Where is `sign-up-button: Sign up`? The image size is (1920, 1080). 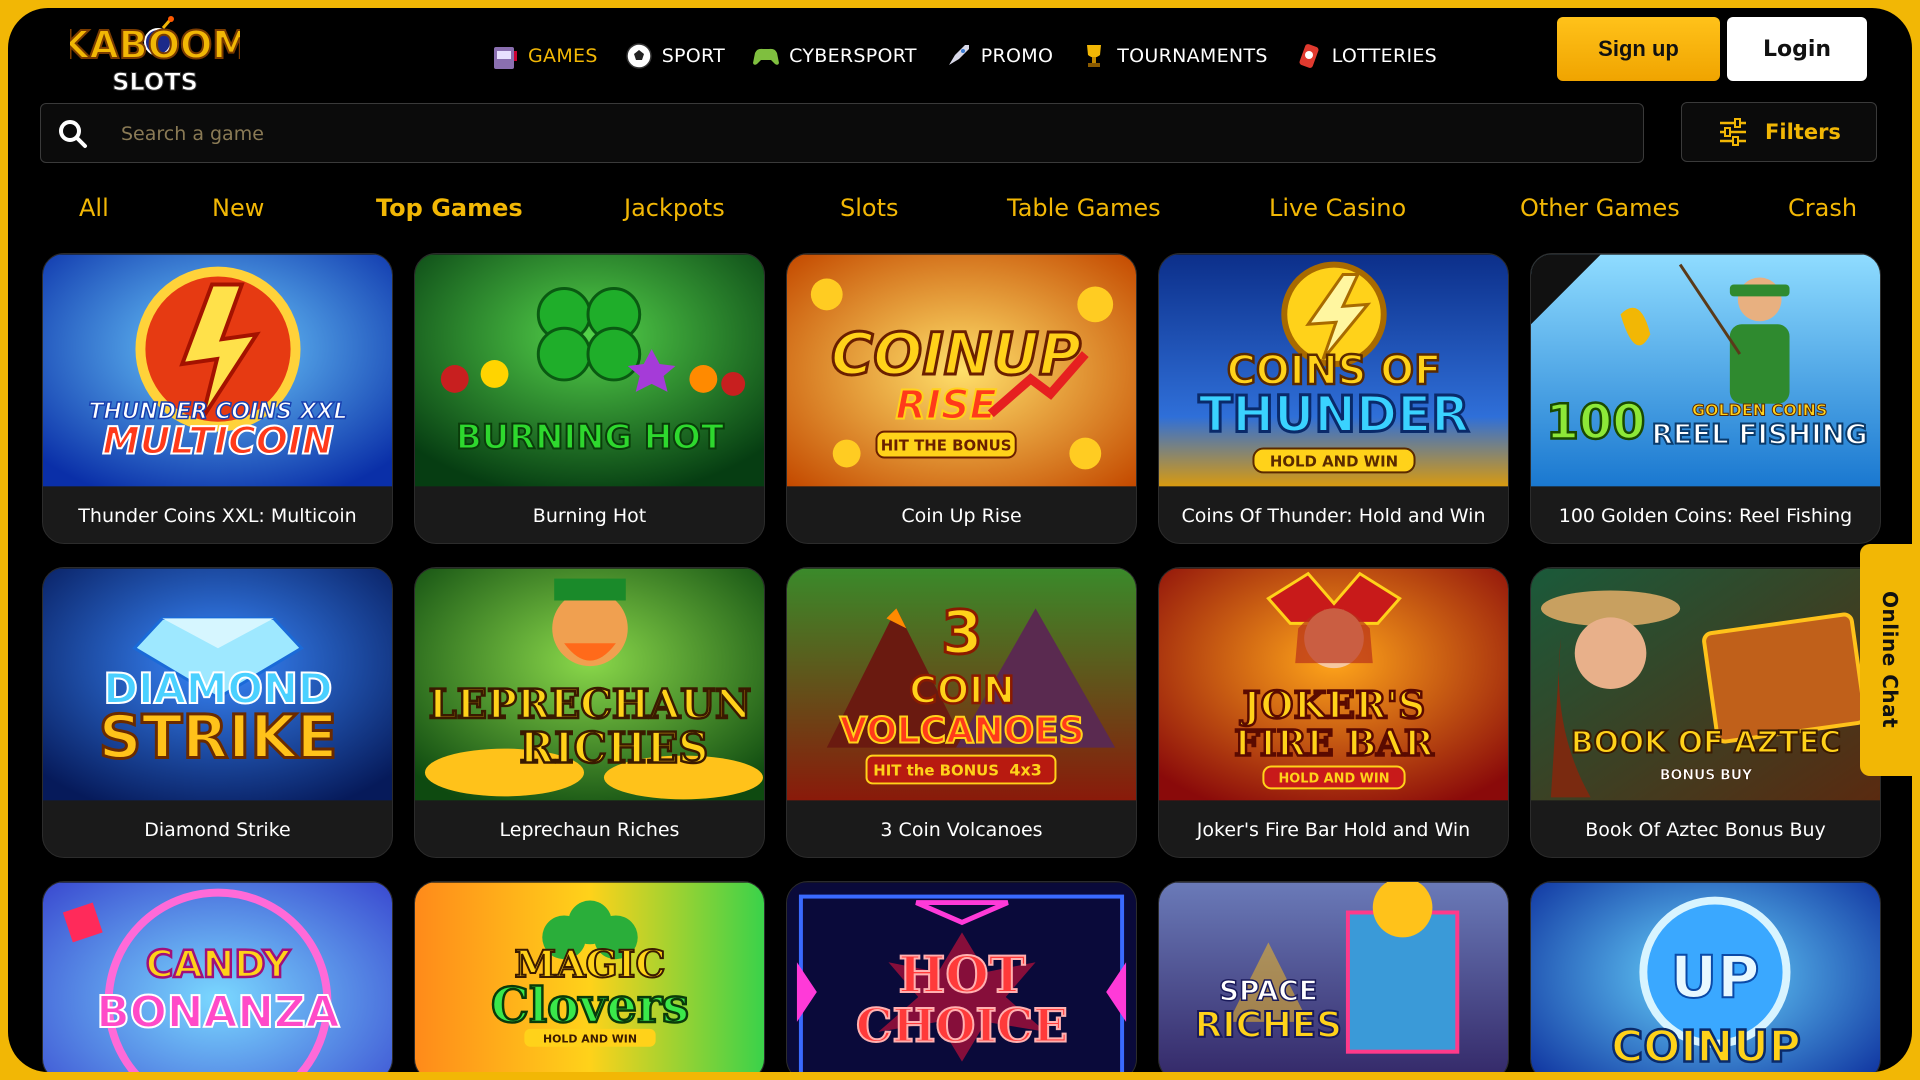
sign-up-button: Sign up is located at coordinates (1638, 49).